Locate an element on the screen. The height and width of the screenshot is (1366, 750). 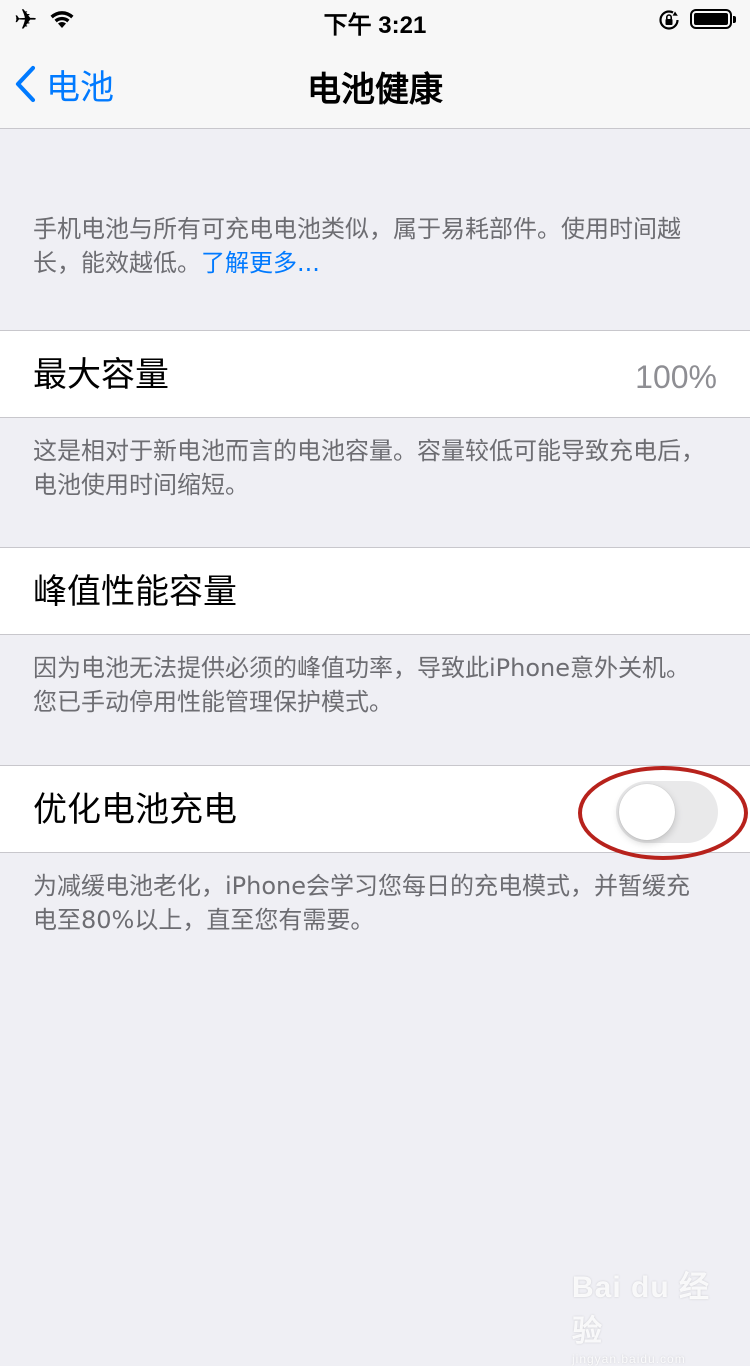
watermark-logo: Bai du 经验 jingyan.baidu.com is located at coordinates (647, 1314).